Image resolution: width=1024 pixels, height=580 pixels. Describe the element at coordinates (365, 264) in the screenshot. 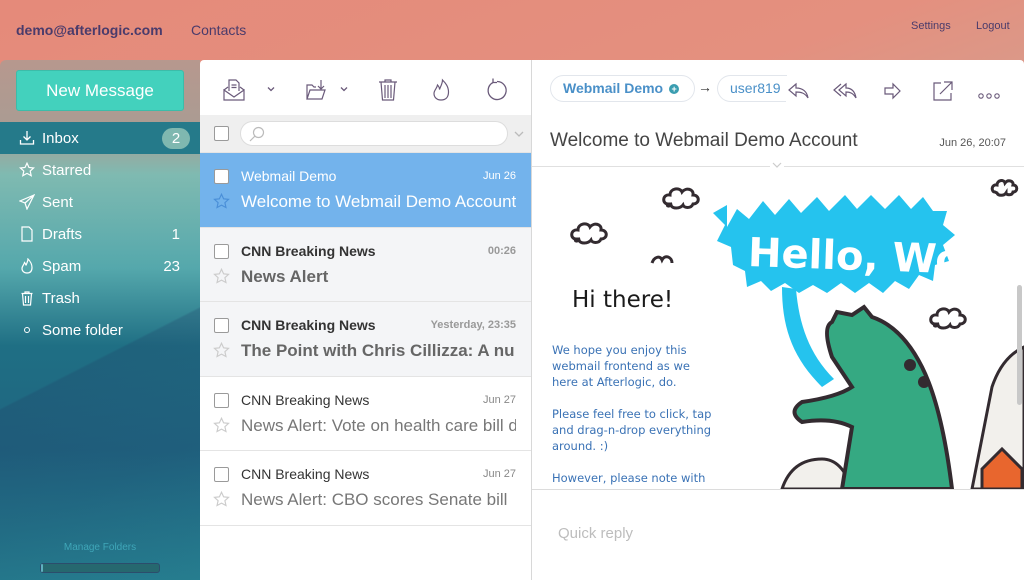

I see `message-row: CNN Breaking News 00:26 News Alert` at that location.